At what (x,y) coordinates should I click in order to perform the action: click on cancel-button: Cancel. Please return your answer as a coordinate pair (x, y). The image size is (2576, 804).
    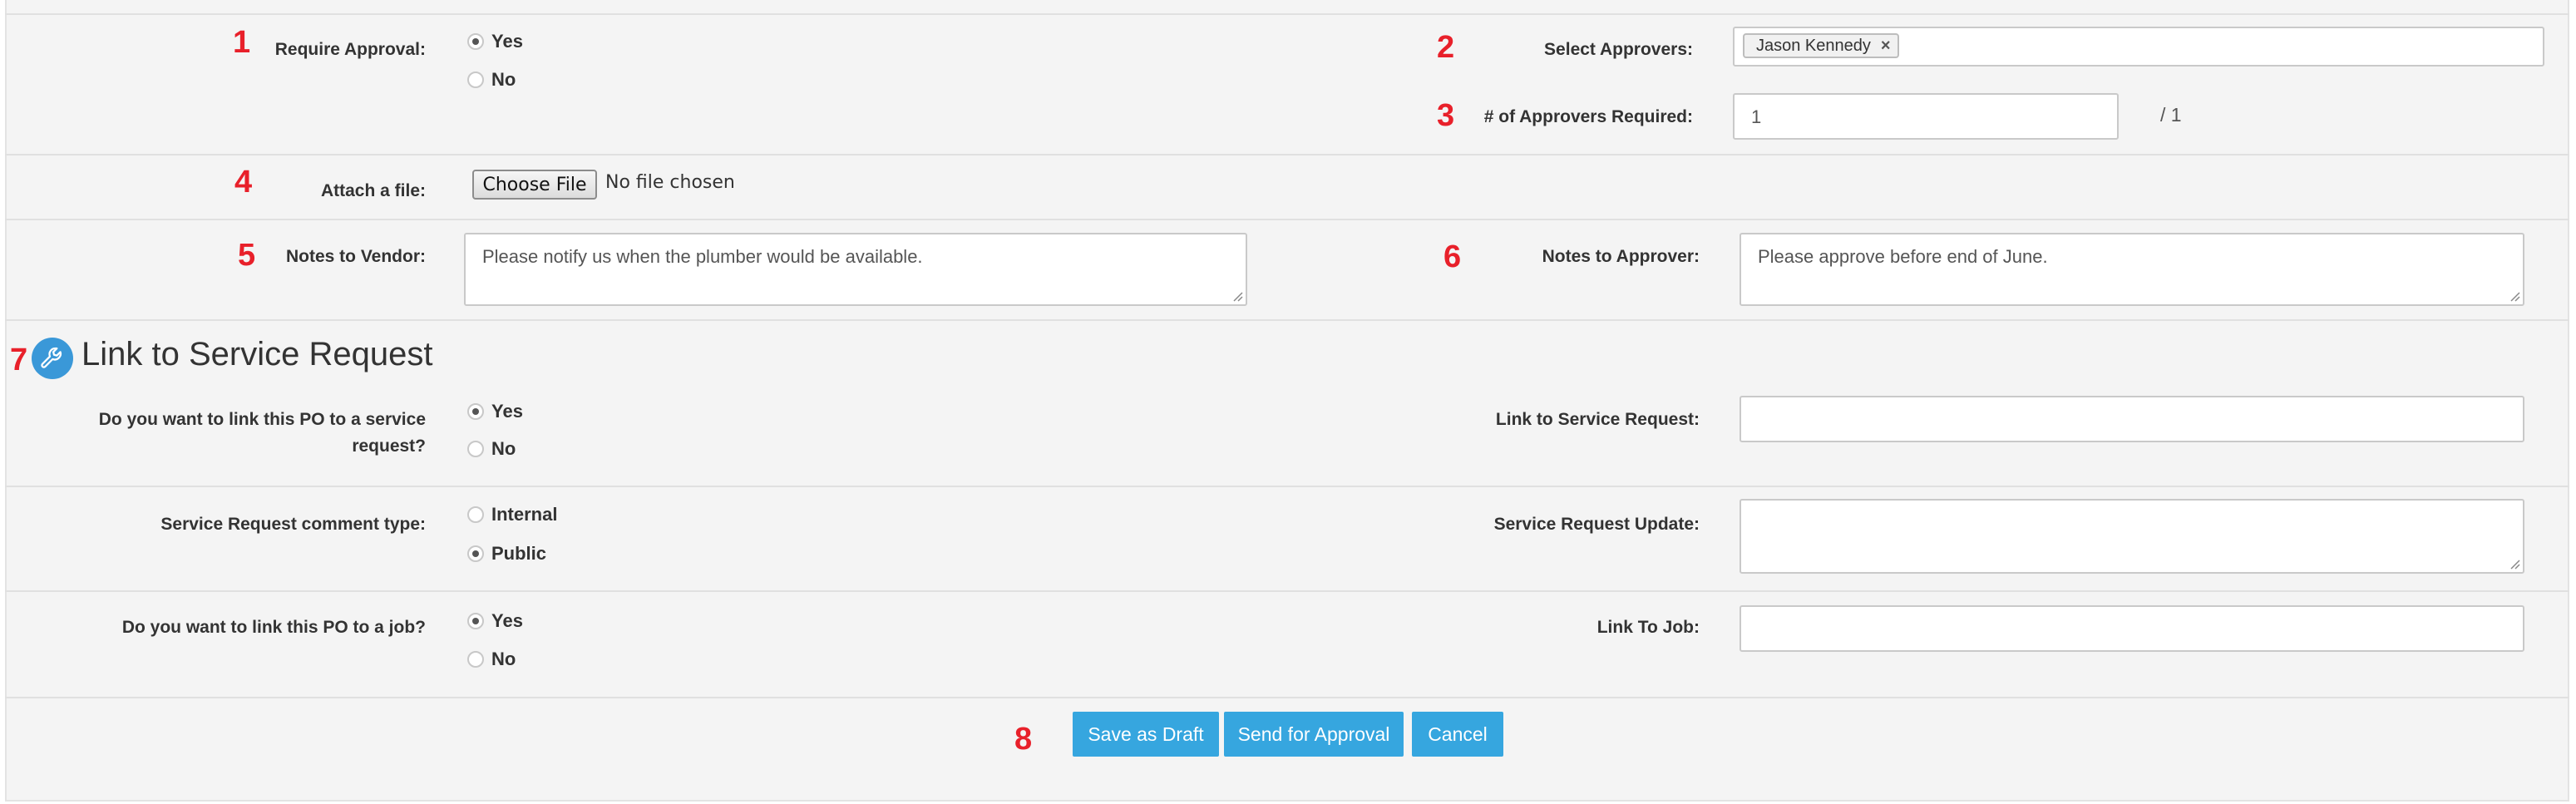
    Looking at the image, I should click on (1457, 735).